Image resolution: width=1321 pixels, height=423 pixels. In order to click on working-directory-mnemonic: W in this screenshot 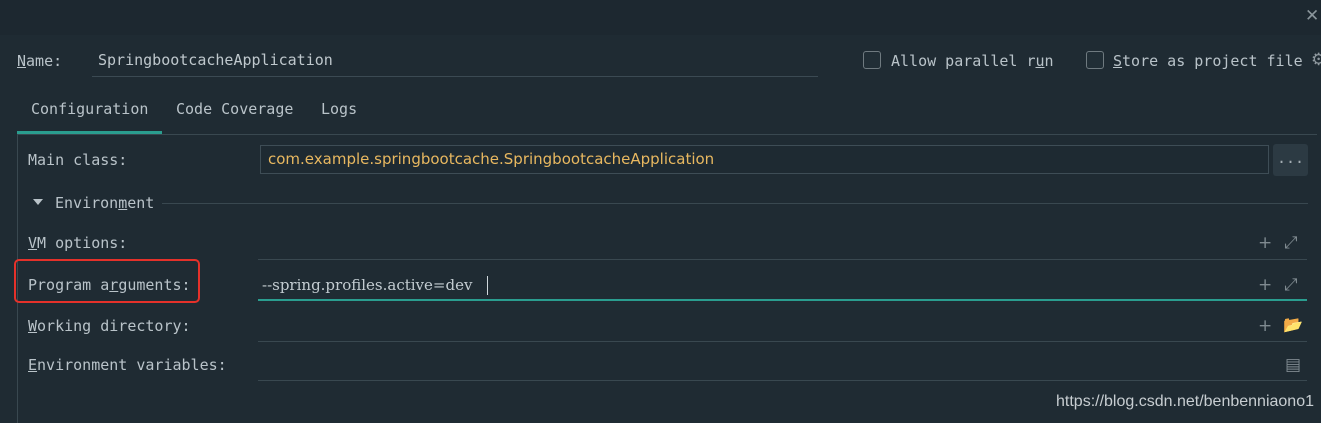, I will do `click(33, 326)`.